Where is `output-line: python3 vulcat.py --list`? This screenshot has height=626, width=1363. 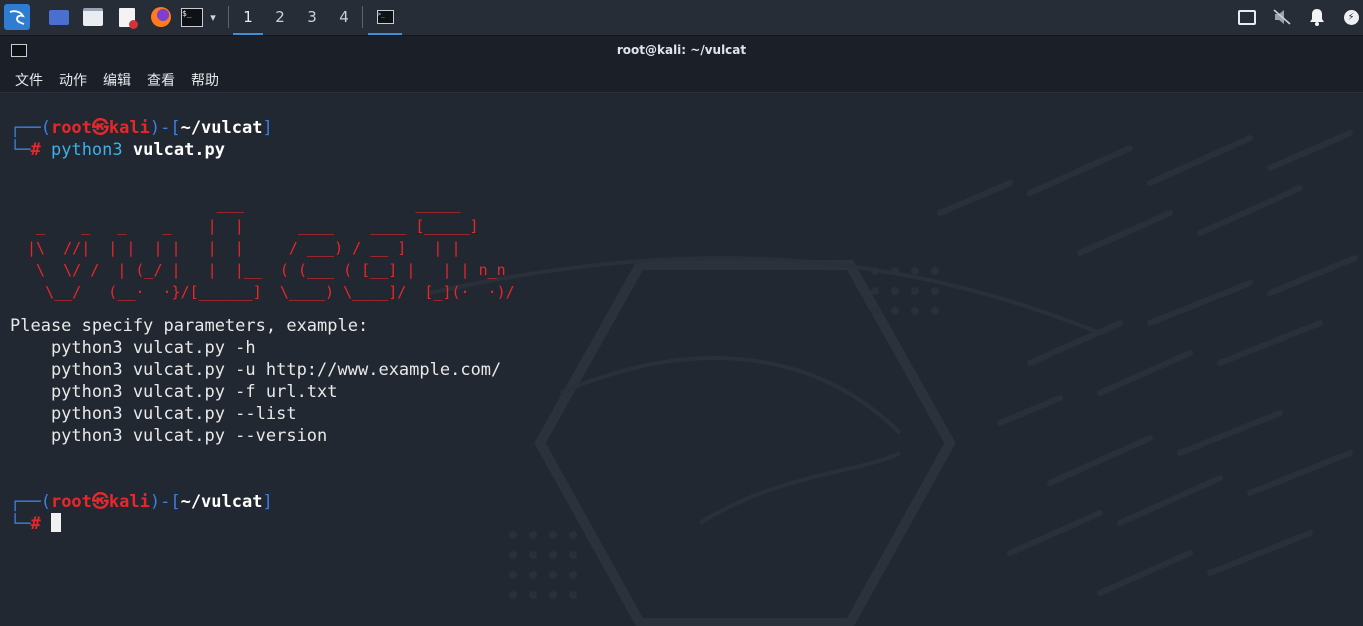 output-line: python3 vulcat.py --list is located at coordinates (153, 414).